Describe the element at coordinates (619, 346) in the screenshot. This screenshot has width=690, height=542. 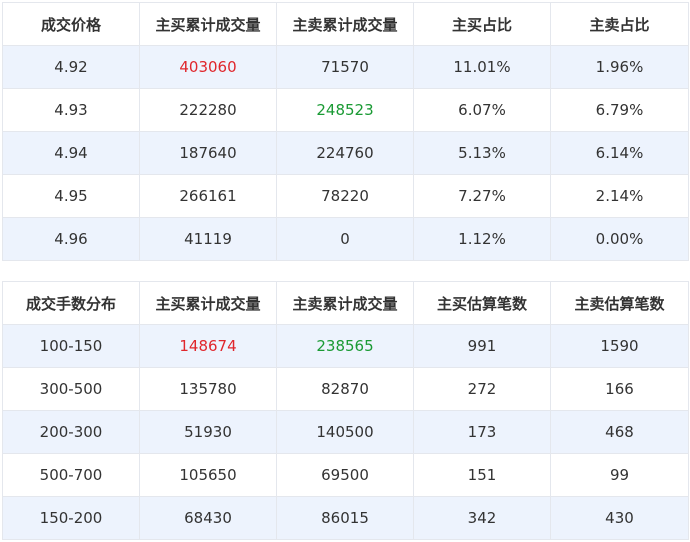
I see `cell-sell-trades: 1590` at that location.